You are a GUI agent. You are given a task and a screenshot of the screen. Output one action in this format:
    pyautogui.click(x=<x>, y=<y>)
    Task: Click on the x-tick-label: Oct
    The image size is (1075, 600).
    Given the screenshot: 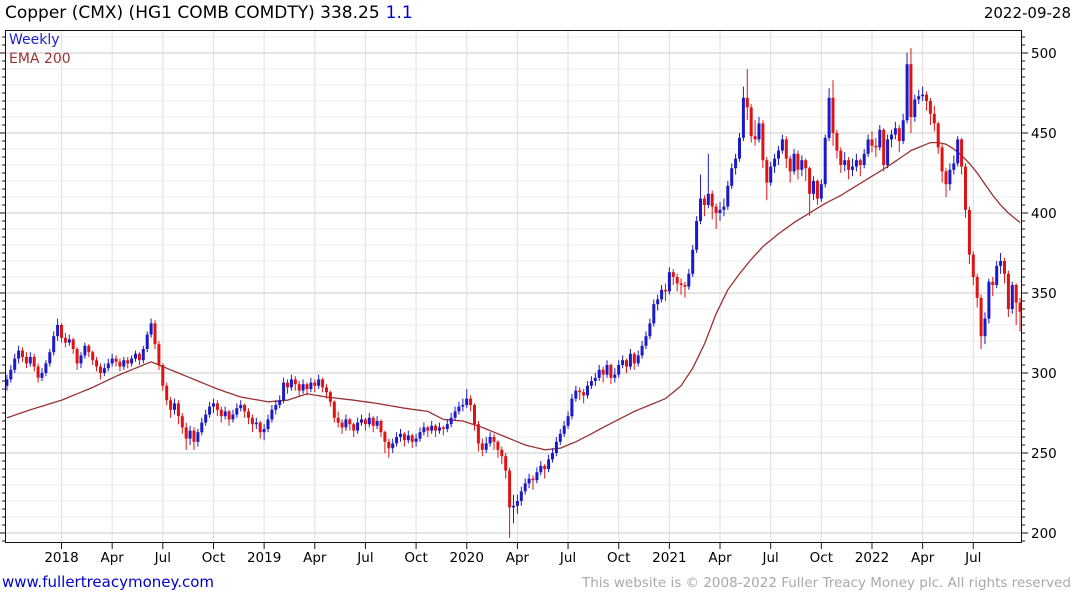 What is the action you would take?
    pyautogui.click(x=213, y=558)
    